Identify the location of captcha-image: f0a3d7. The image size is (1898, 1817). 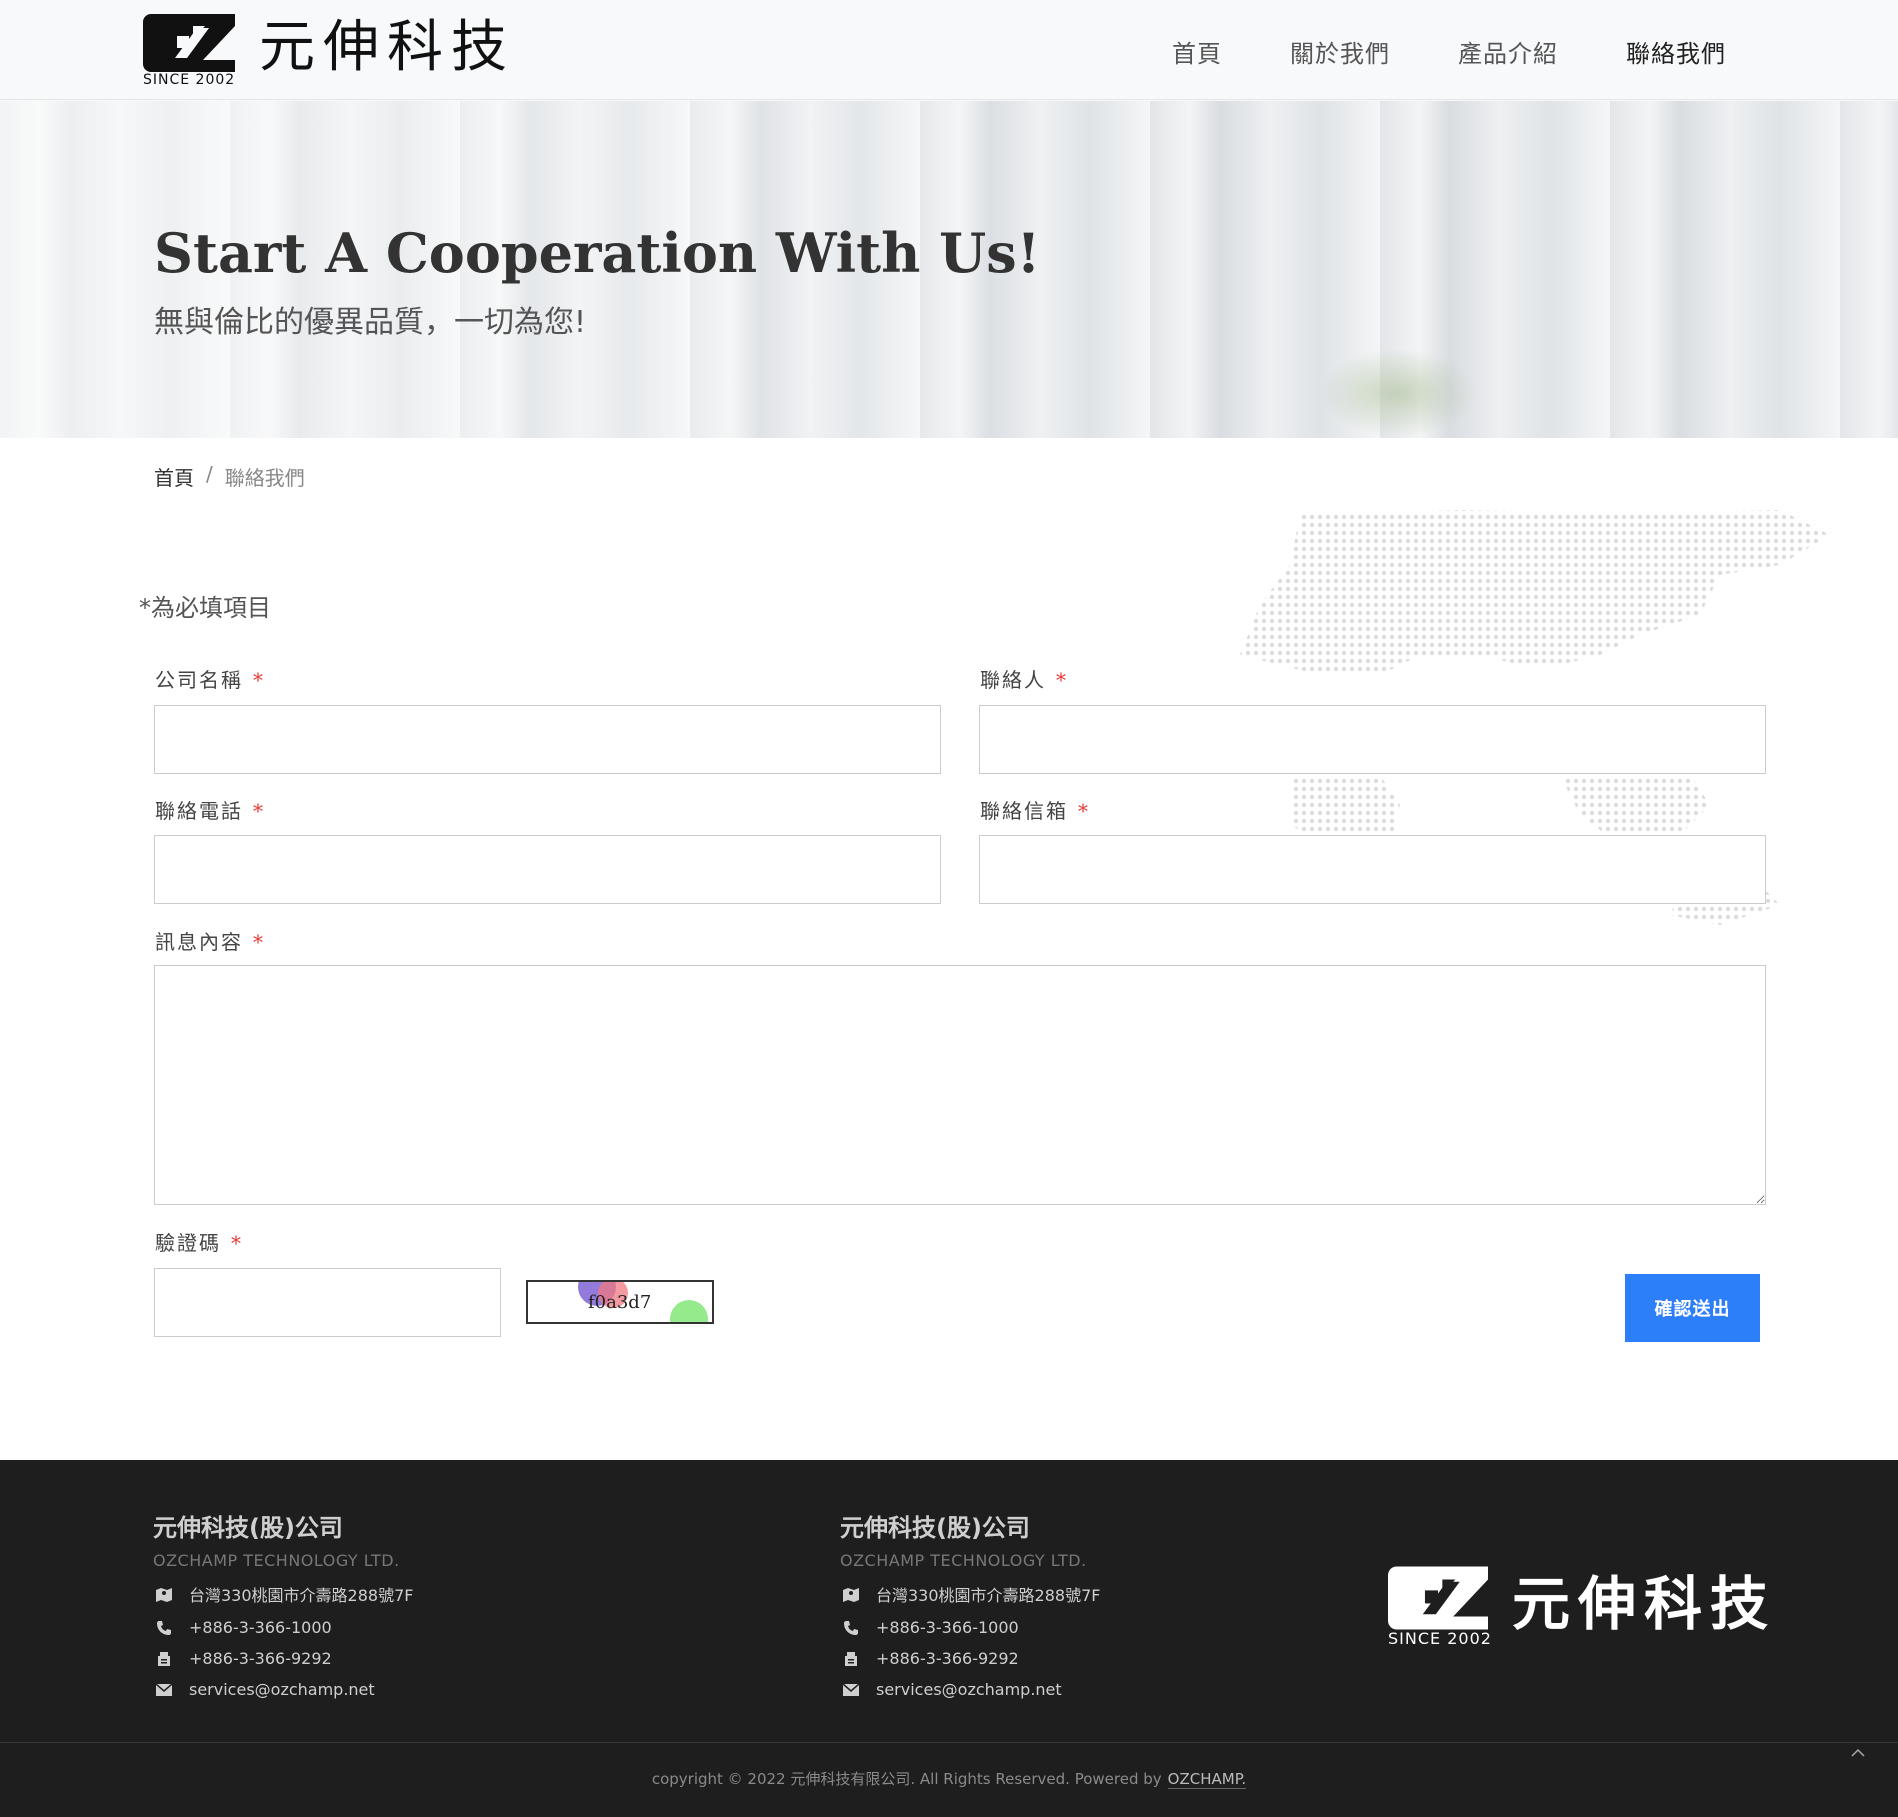
(620, 1302).